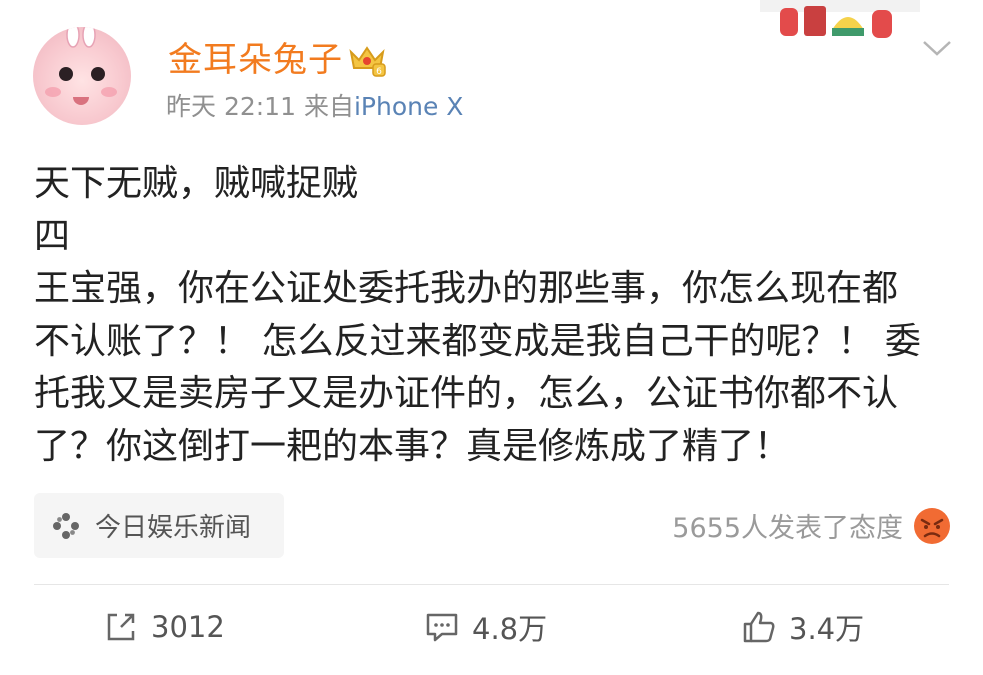 The image size is (983, 675). Describe the element at coordinates (412, 446) in the screenshot. I see `post-text-line: 了？你这倒打一耙的本事？真是修炼成了精了！` at that location.